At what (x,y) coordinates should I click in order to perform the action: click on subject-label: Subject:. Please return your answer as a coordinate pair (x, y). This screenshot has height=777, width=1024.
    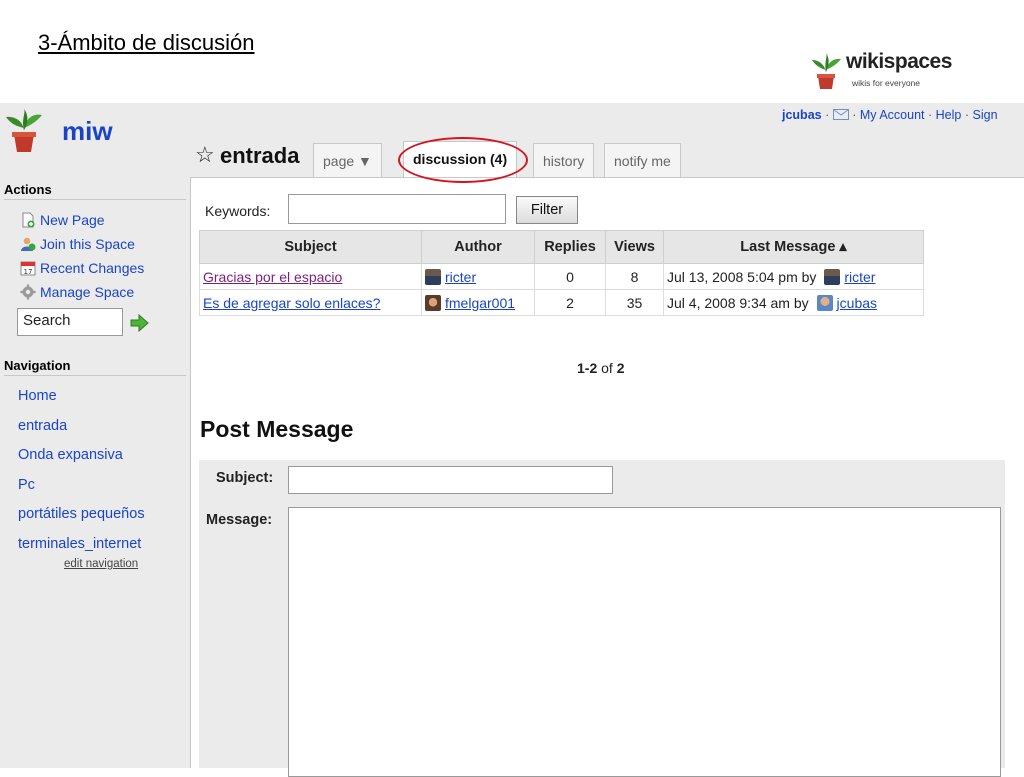
    Looking at the image, I should click on (245, 478).